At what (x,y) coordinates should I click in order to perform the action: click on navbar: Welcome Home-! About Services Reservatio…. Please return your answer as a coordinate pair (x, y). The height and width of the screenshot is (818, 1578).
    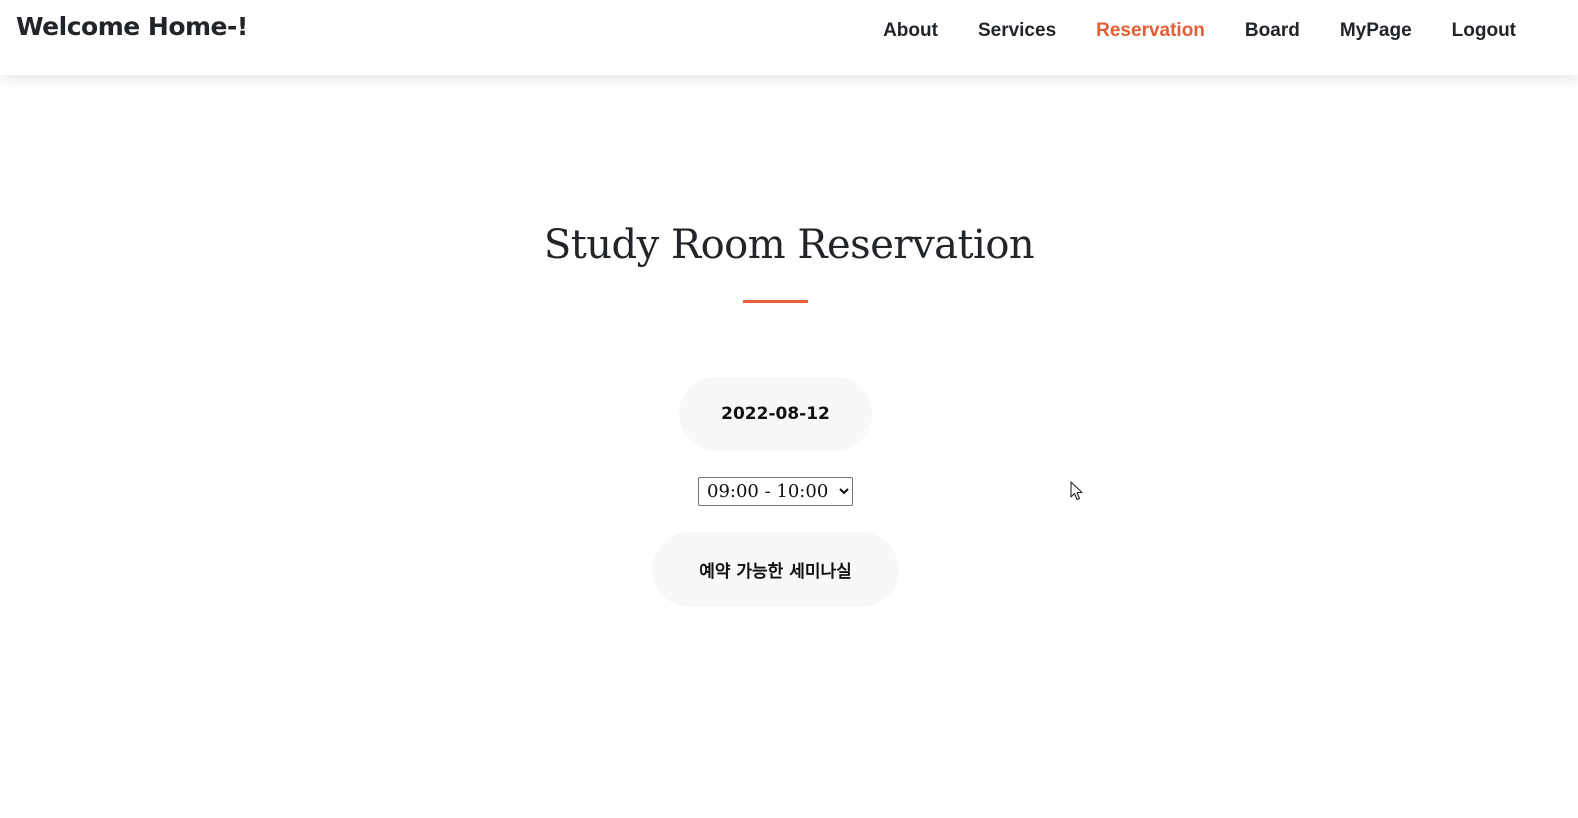
    Looking at the image, I should click on (789, 37).